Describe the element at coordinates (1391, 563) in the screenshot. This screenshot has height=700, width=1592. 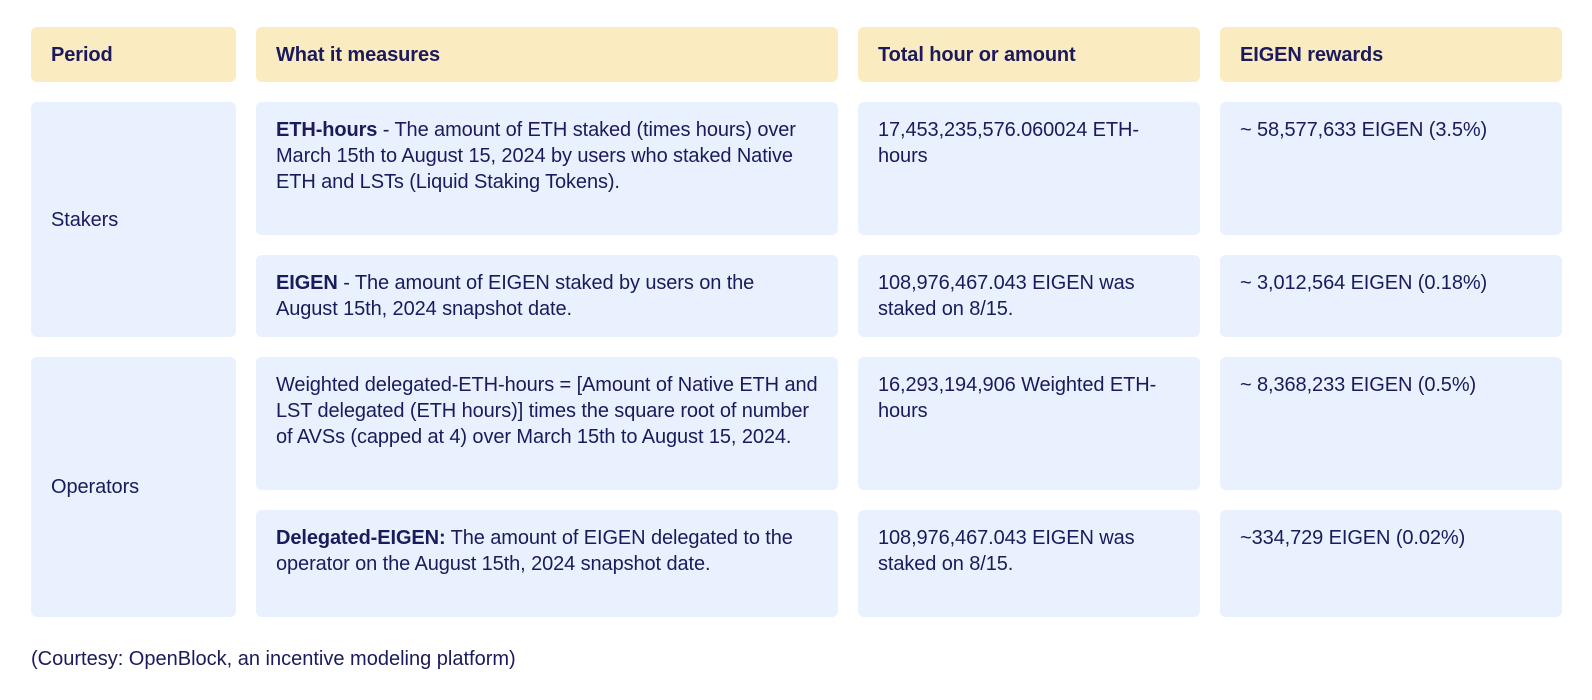
I see `rewards-cell: ~334,729 EIGEN (0.02%)` at that location.